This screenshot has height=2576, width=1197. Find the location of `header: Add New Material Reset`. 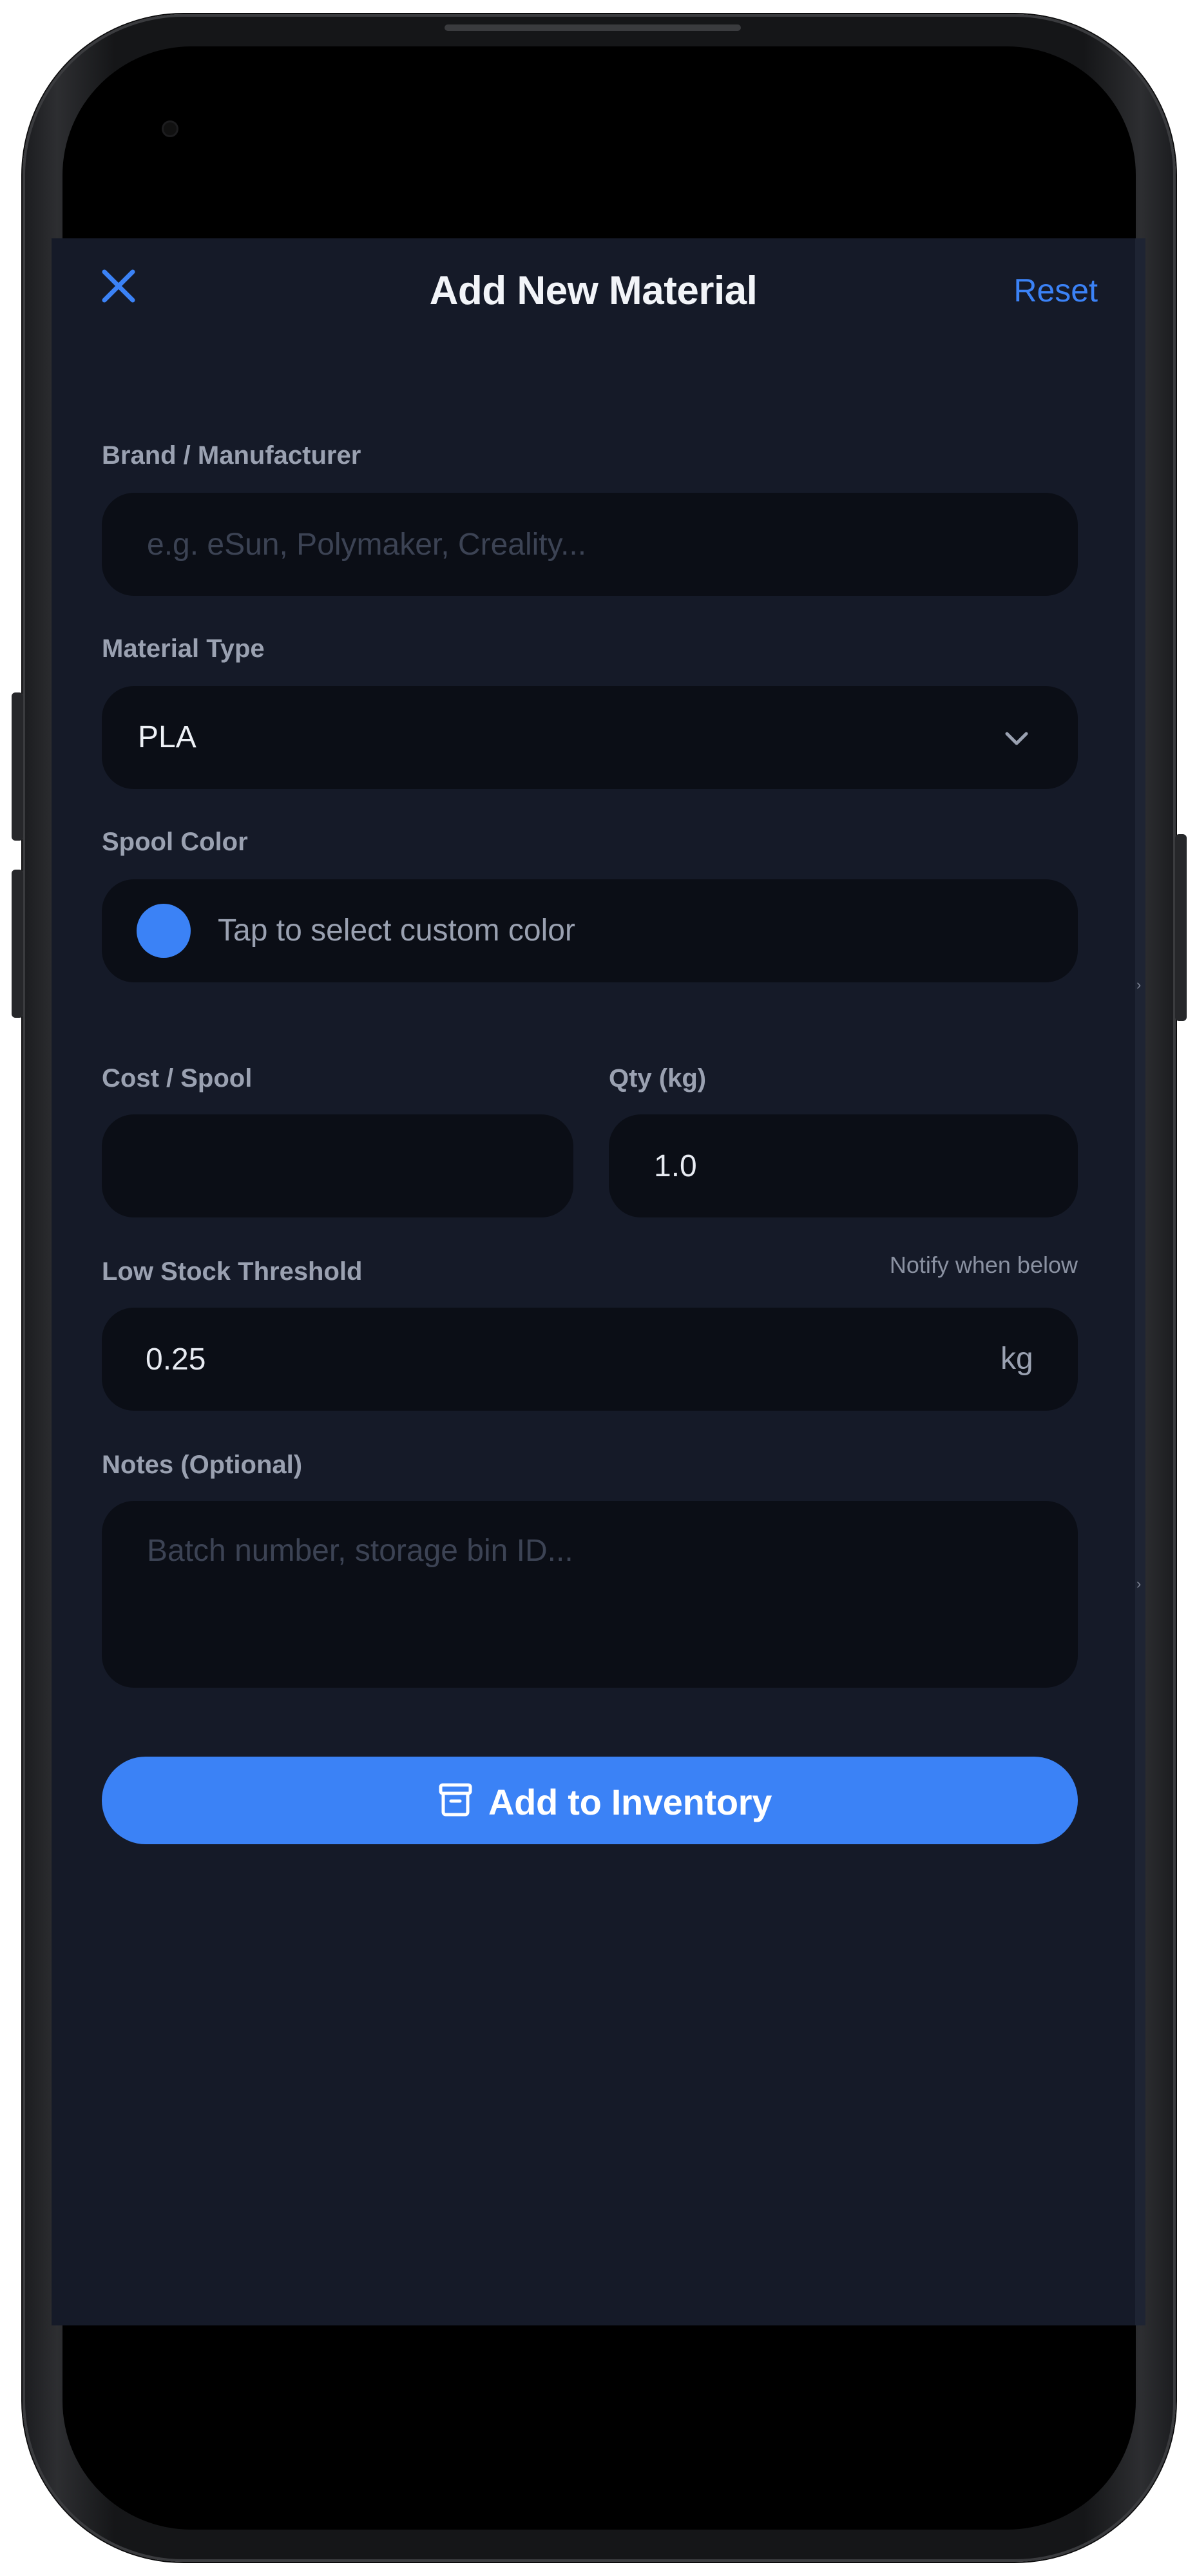

header: Add New Material Reset is located at coordinates (593, 289).